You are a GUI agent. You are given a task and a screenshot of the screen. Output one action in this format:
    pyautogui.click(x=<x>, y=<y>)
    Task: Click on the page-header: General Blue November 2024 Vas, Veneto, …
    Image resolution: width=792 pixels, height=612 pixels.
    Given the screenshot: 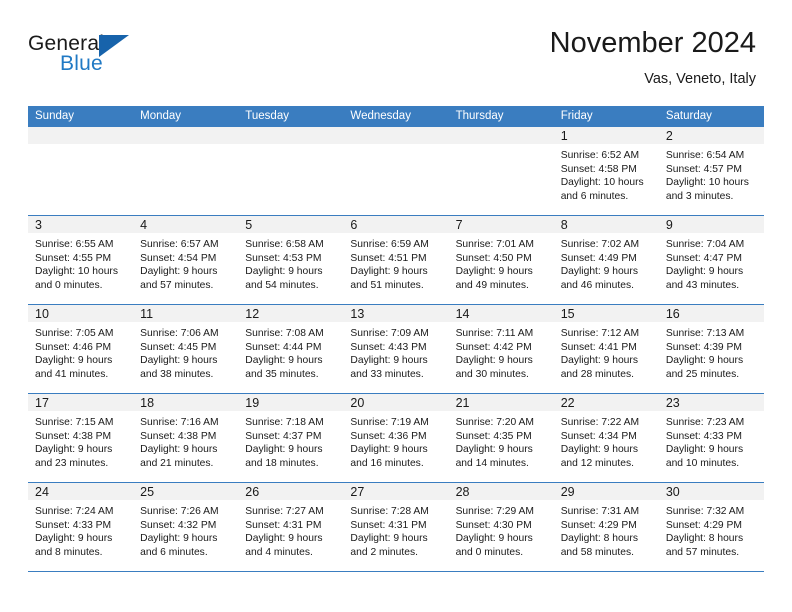 What is the action you would take?
    pyautogui.click(x=392, y=62)
    